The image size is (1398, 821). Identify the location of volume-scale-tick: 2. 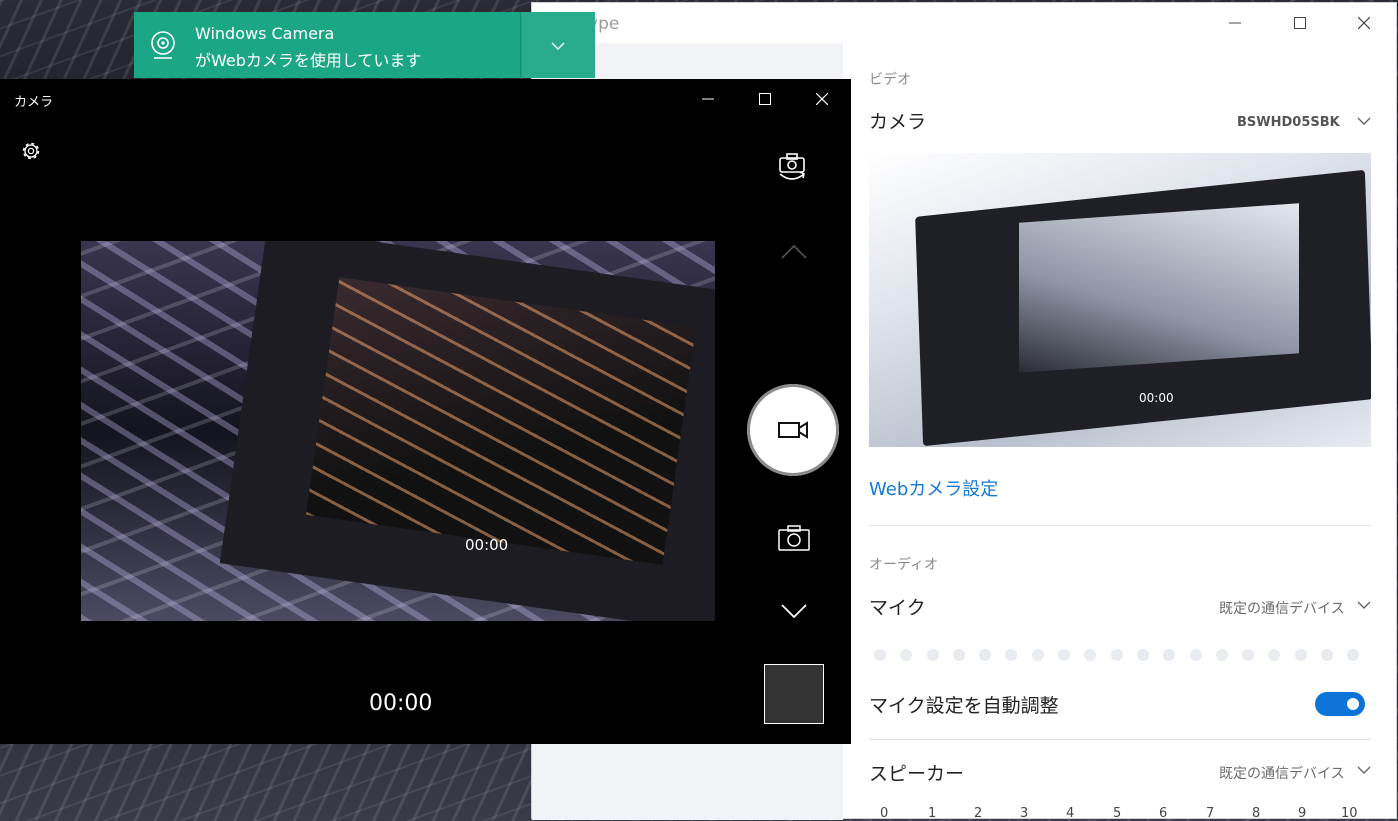
(978, 813).